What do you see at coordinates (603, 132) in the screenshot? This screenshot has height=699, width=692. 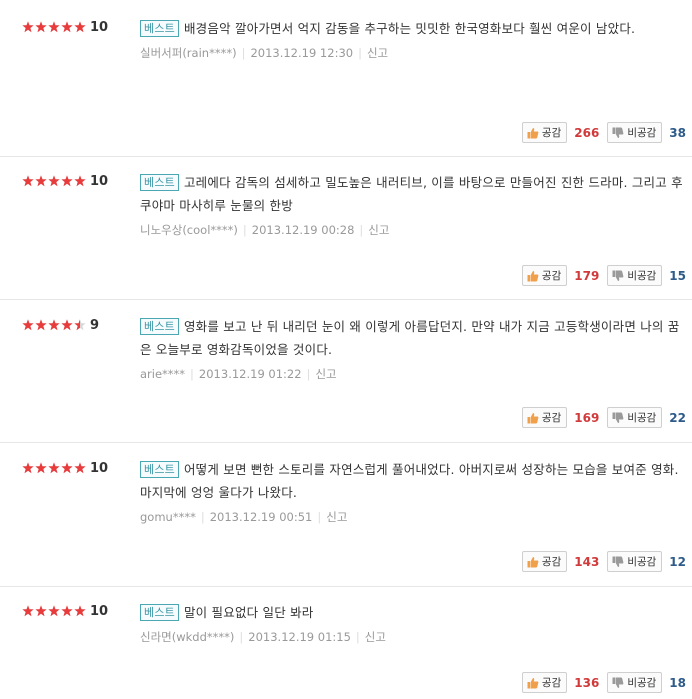 I see `vote-area: 공감 266 비공감 38` at bounding box center [603, 132].